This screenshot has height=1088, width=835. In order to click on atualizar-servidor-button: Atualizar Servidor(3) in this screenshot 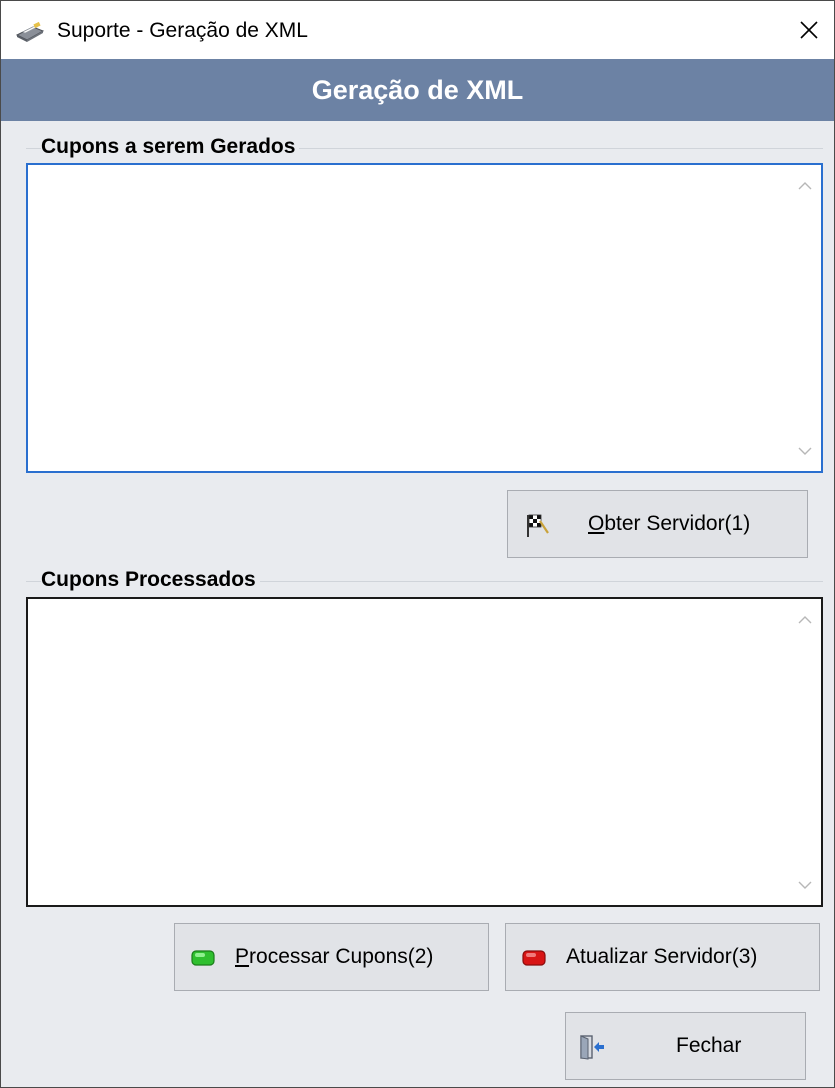, I will do `click(662, 957)`.